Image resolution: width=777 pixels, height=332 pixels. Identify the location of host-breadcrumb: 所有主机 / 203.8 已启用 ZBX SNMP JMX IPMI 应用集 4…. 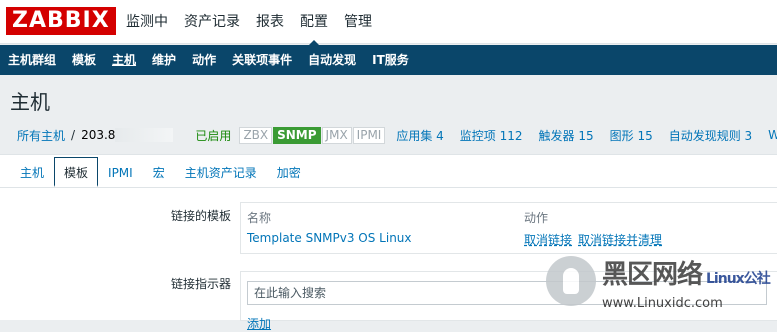
(388, 135).